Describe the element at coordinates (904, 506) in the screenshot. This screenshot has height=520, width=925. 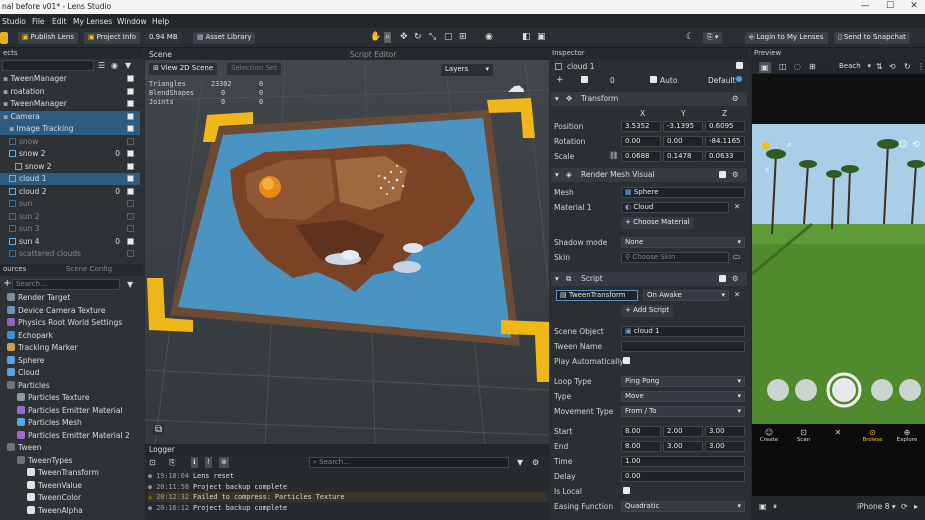
I see `rotate-device-icon: ⟳` at that location.